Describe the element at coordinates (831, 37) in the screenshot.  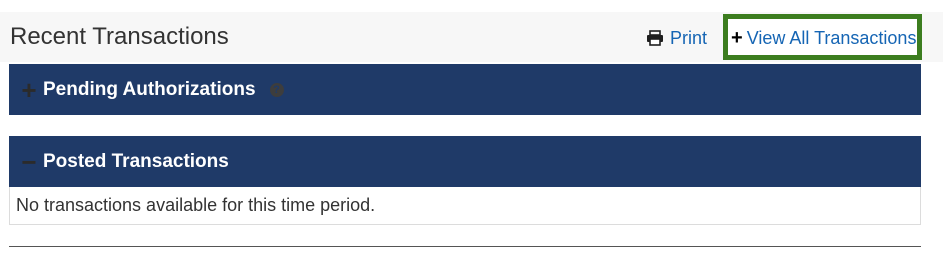
I see `view-all-label: View All Transactions` at that location.